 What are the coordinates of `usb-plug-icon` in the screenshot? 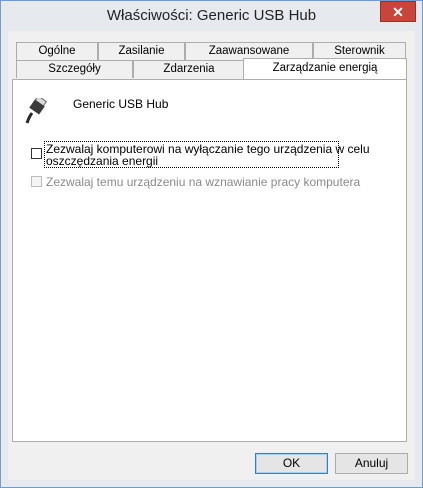 It's located at (37, 111).